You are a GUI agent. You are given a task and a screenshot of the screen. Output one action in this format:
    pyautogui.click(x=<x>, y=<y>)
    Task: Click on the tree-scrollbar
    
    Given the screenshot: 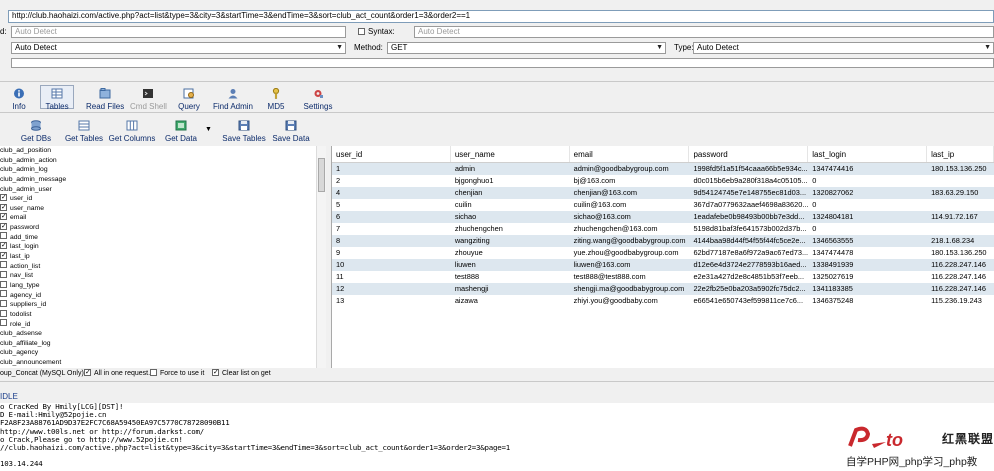 What is the action you would take?
    pyautogui.click(x=321, y=257)
    